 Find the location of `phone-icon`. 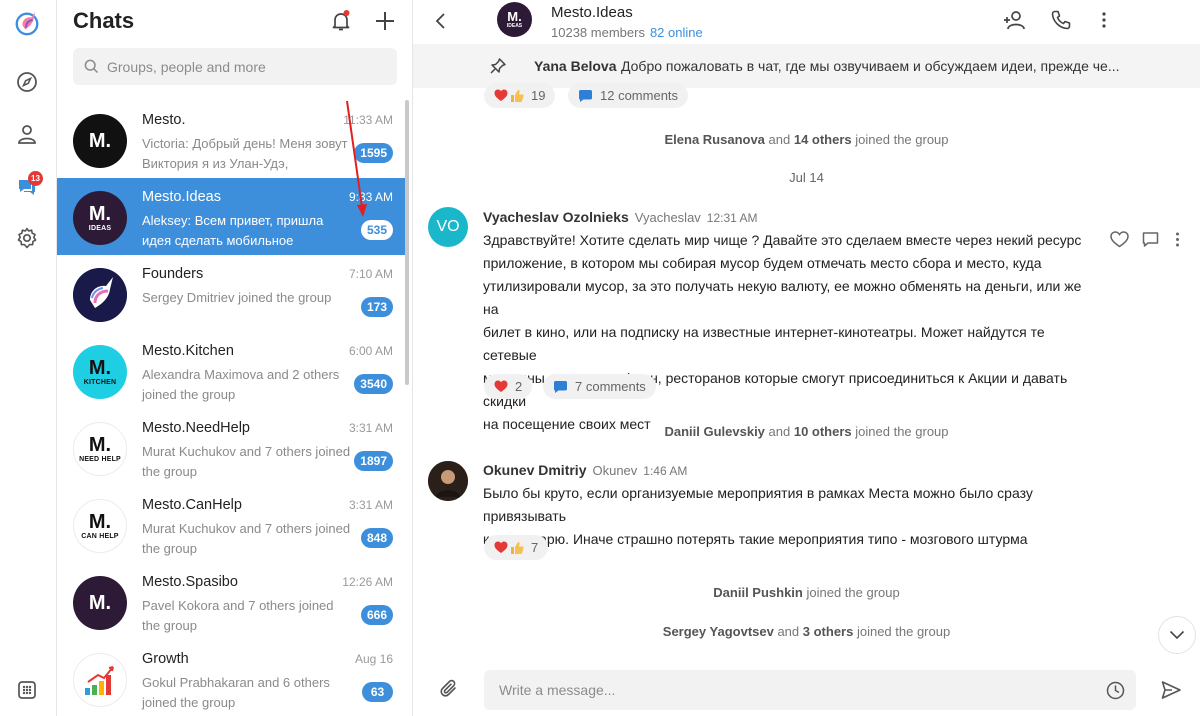

phone-icon is located at coordinates (1061, 20).